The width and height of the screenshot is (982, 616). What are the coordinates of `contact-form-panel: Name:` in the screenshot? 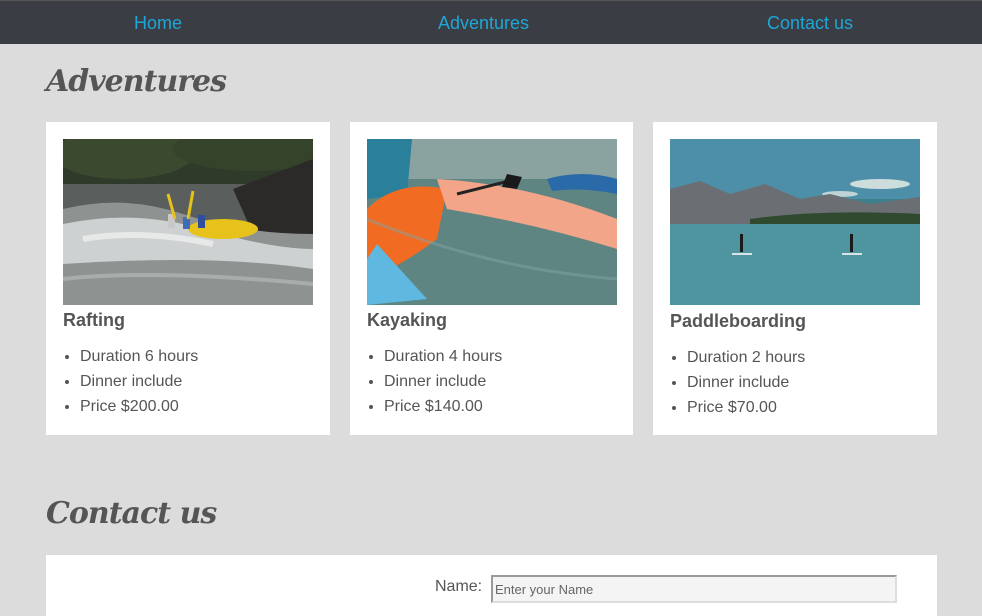 It's located at (491, 585).